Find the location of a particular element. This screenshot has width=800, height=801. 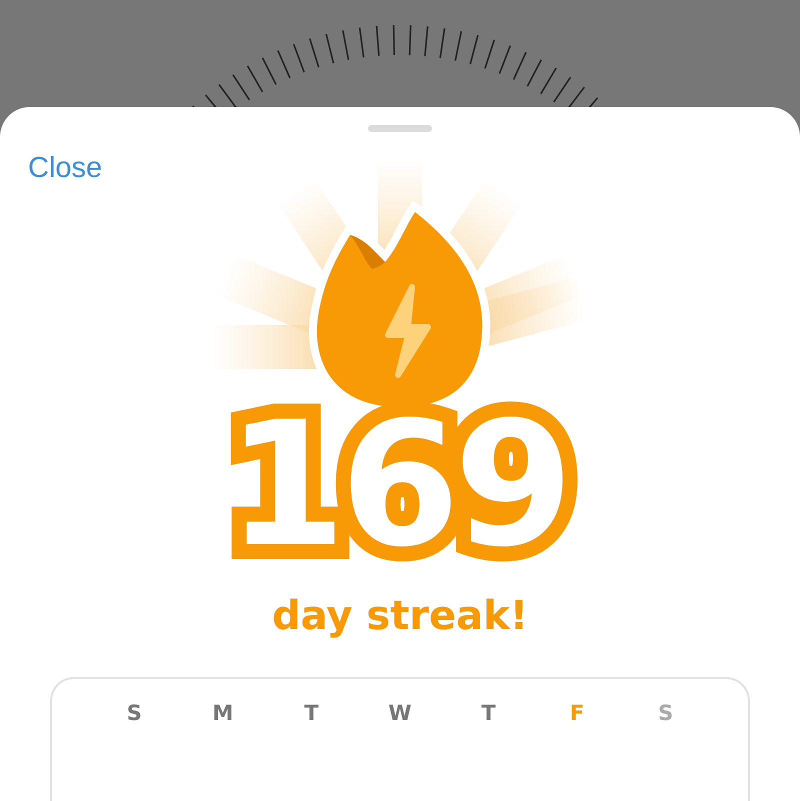

weekday-label: W is located at coordinates (400, 714).